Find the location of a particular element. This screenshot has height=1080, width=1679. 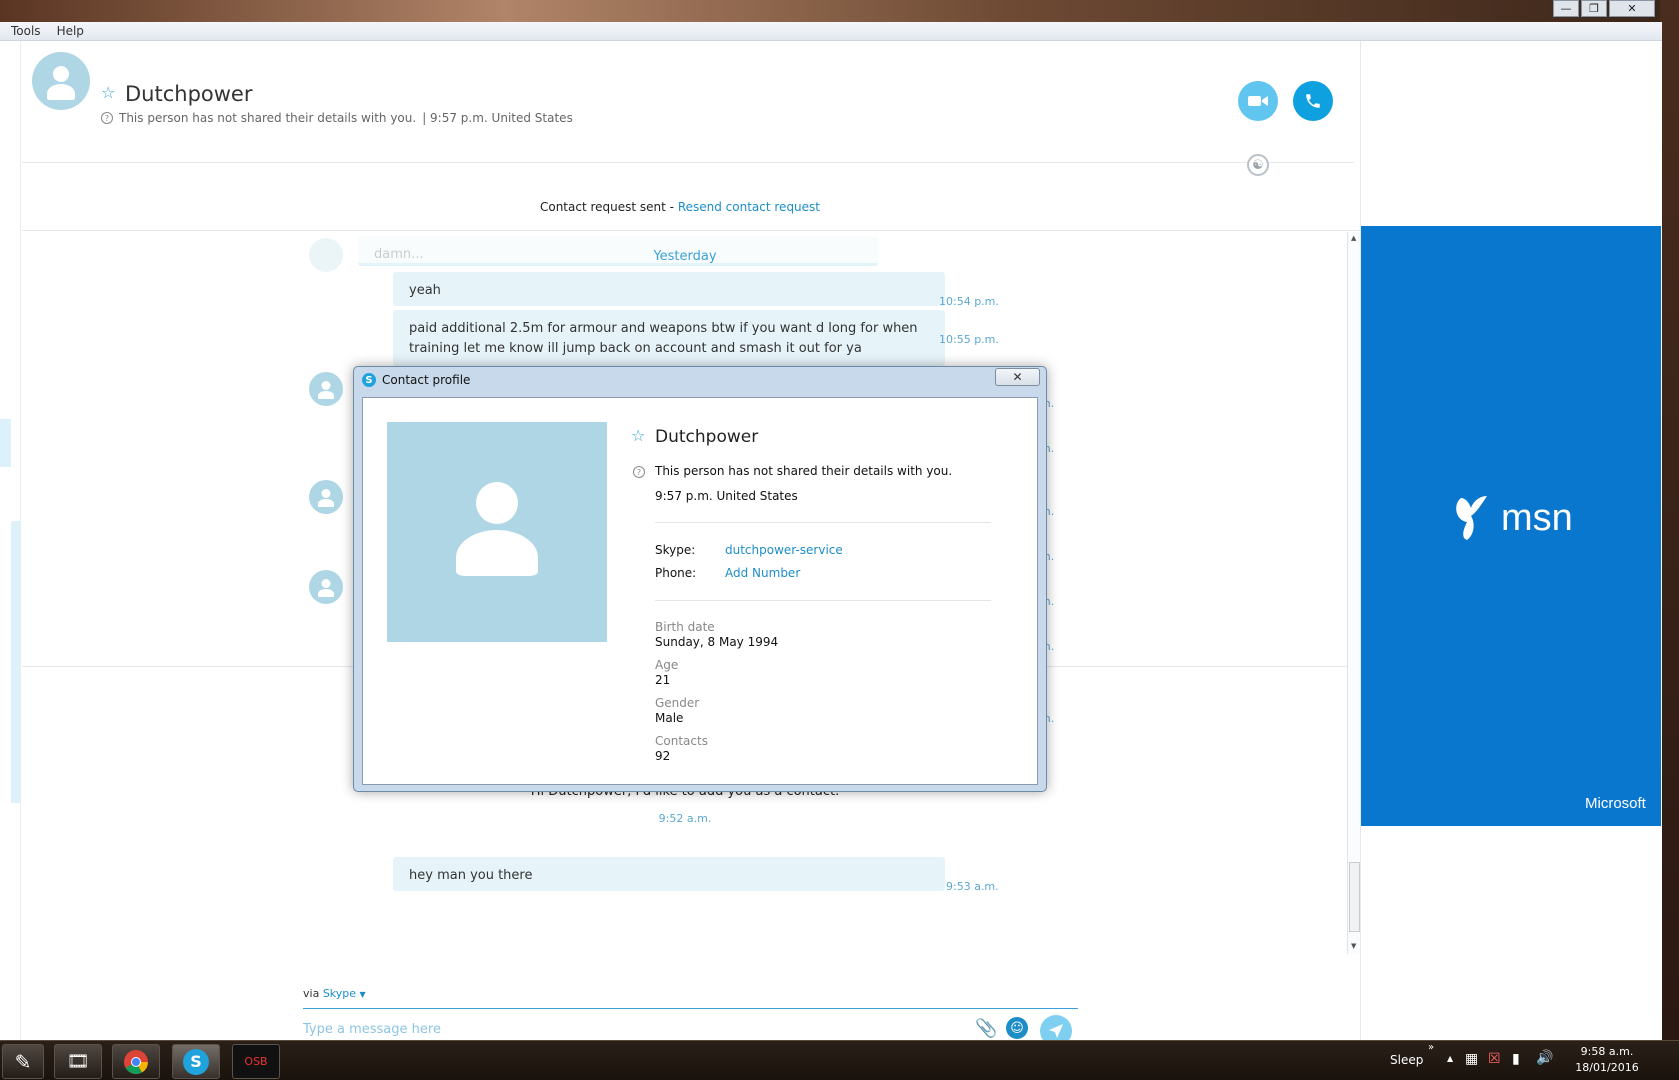

taskbar-app-chrome is located at coordinates (136, 1061).